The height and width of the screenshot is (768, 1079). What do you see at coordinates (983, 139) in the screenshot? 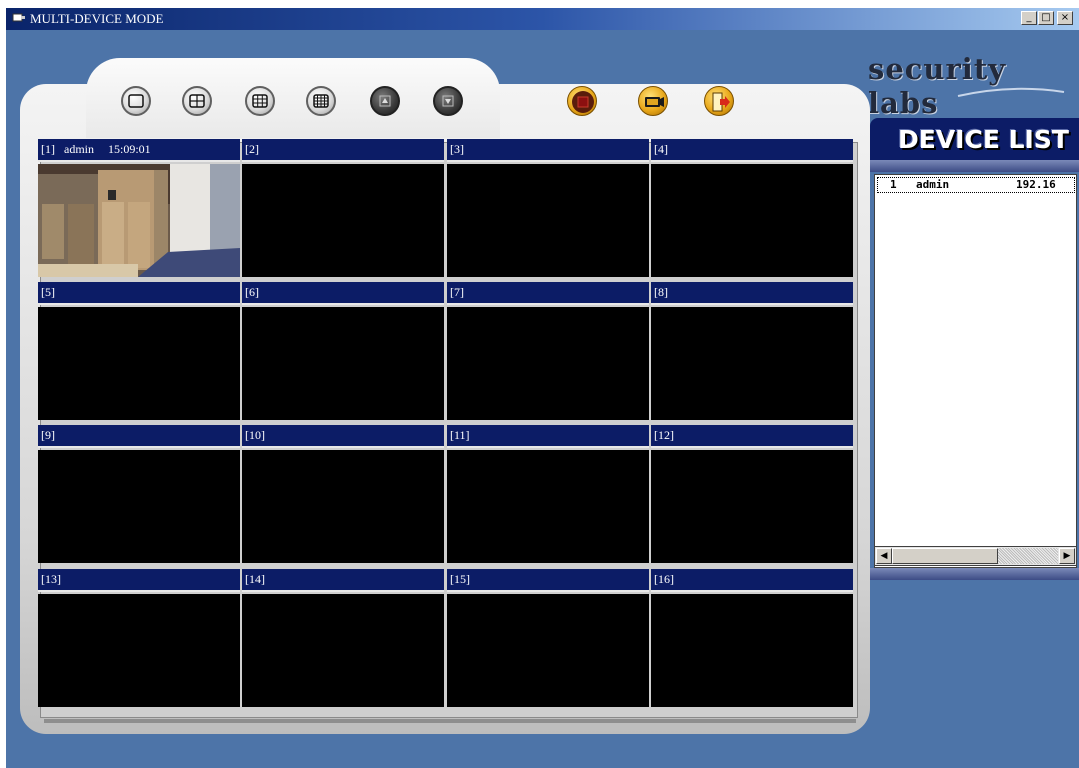
I see `device-list-title: DEVICE LIST` at bounding box center [983, 139].